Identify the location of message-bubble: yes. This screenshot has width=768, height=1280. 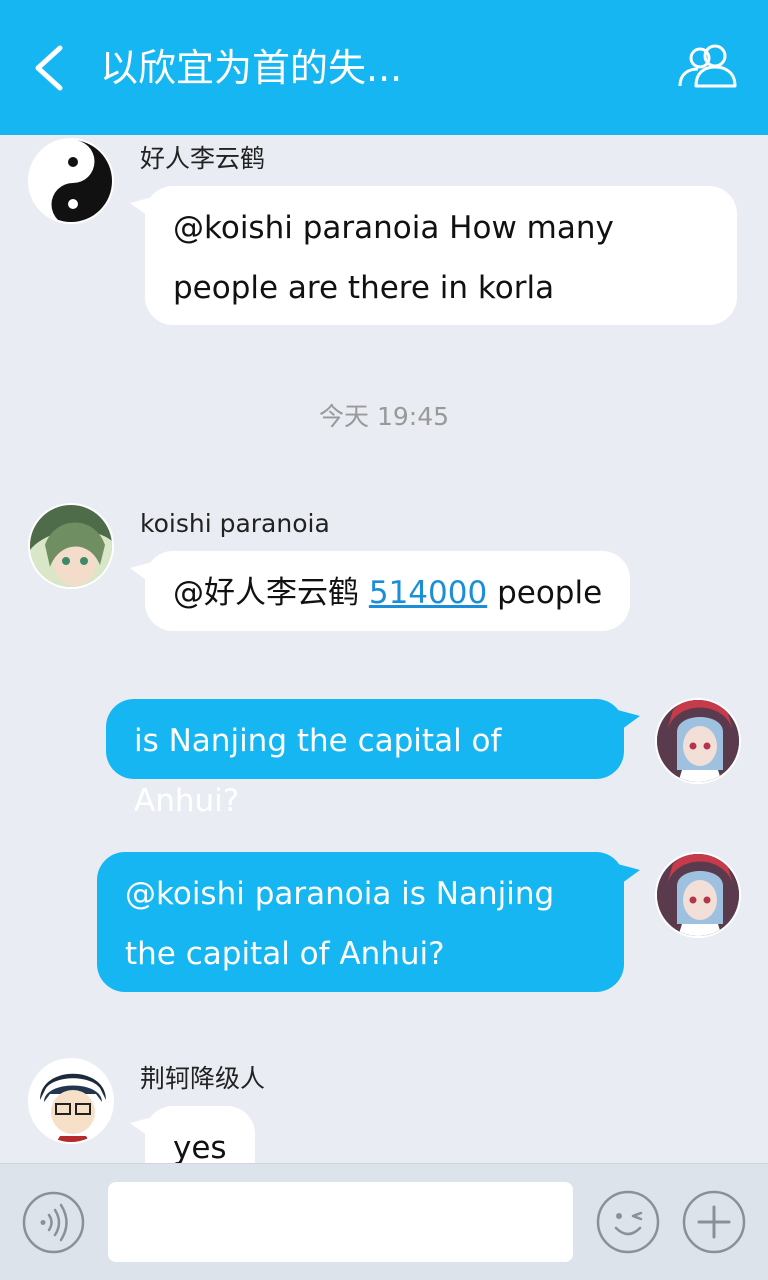
(200, 1134).